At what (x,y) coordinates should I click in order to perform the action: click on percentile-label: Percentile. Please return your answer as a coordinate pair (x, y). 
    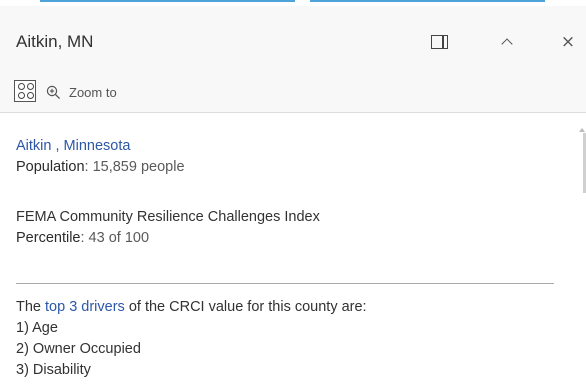
    Looking at the image, I should click on (48, 238).